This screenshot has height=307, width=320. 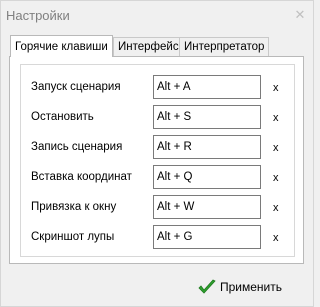 What do you see at coordinates (74, 207) in the screenshot?
I see `hotkey-label: Привязка к окну` at bounding box center [74, 207].